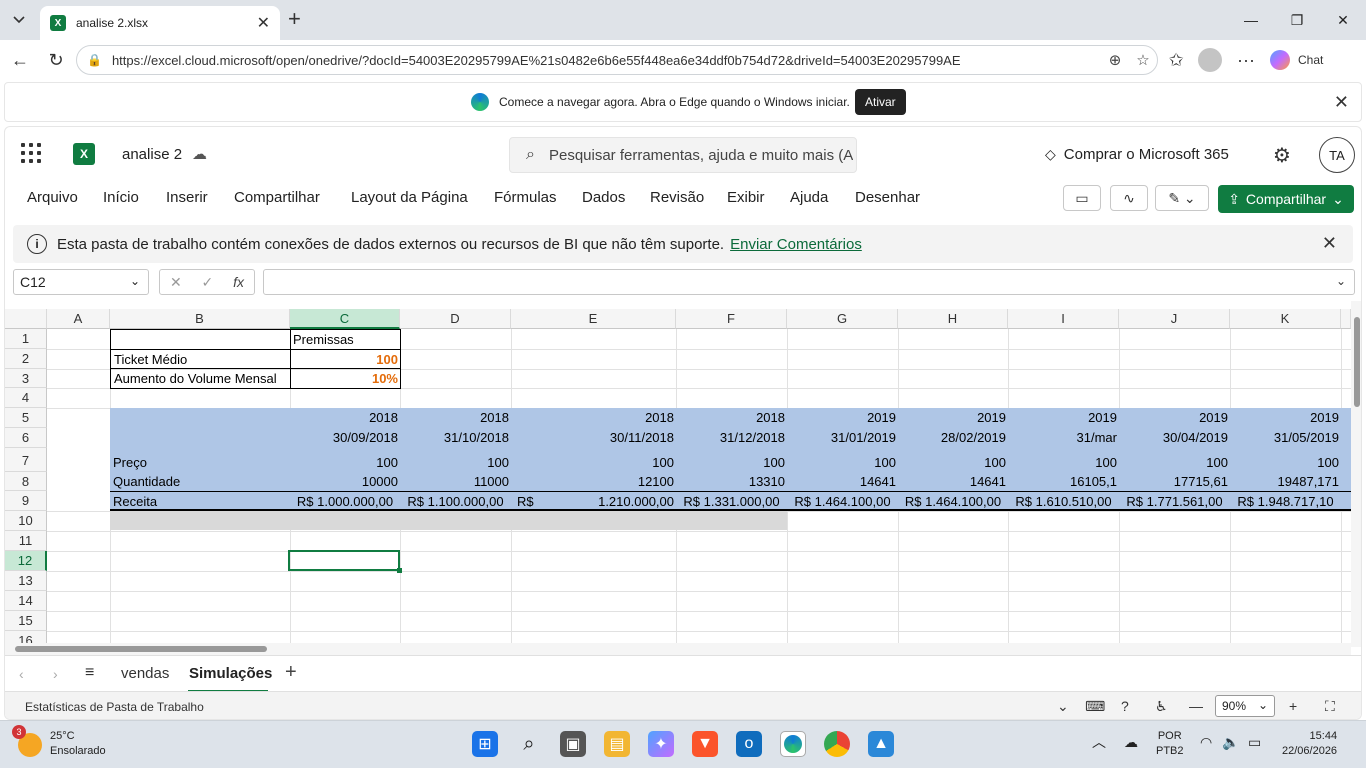 Image resolution: width=1366 pixels, height=768 pixels. I want to click on tab-inicio: Início, so click(121, 197).